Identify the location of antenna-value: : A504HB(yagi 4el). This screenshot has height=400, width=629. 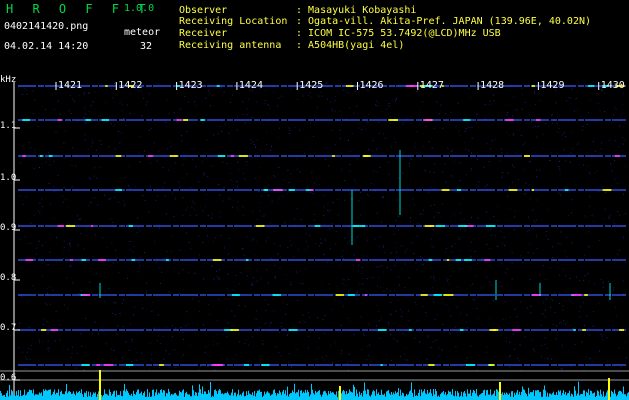
(350, 45).